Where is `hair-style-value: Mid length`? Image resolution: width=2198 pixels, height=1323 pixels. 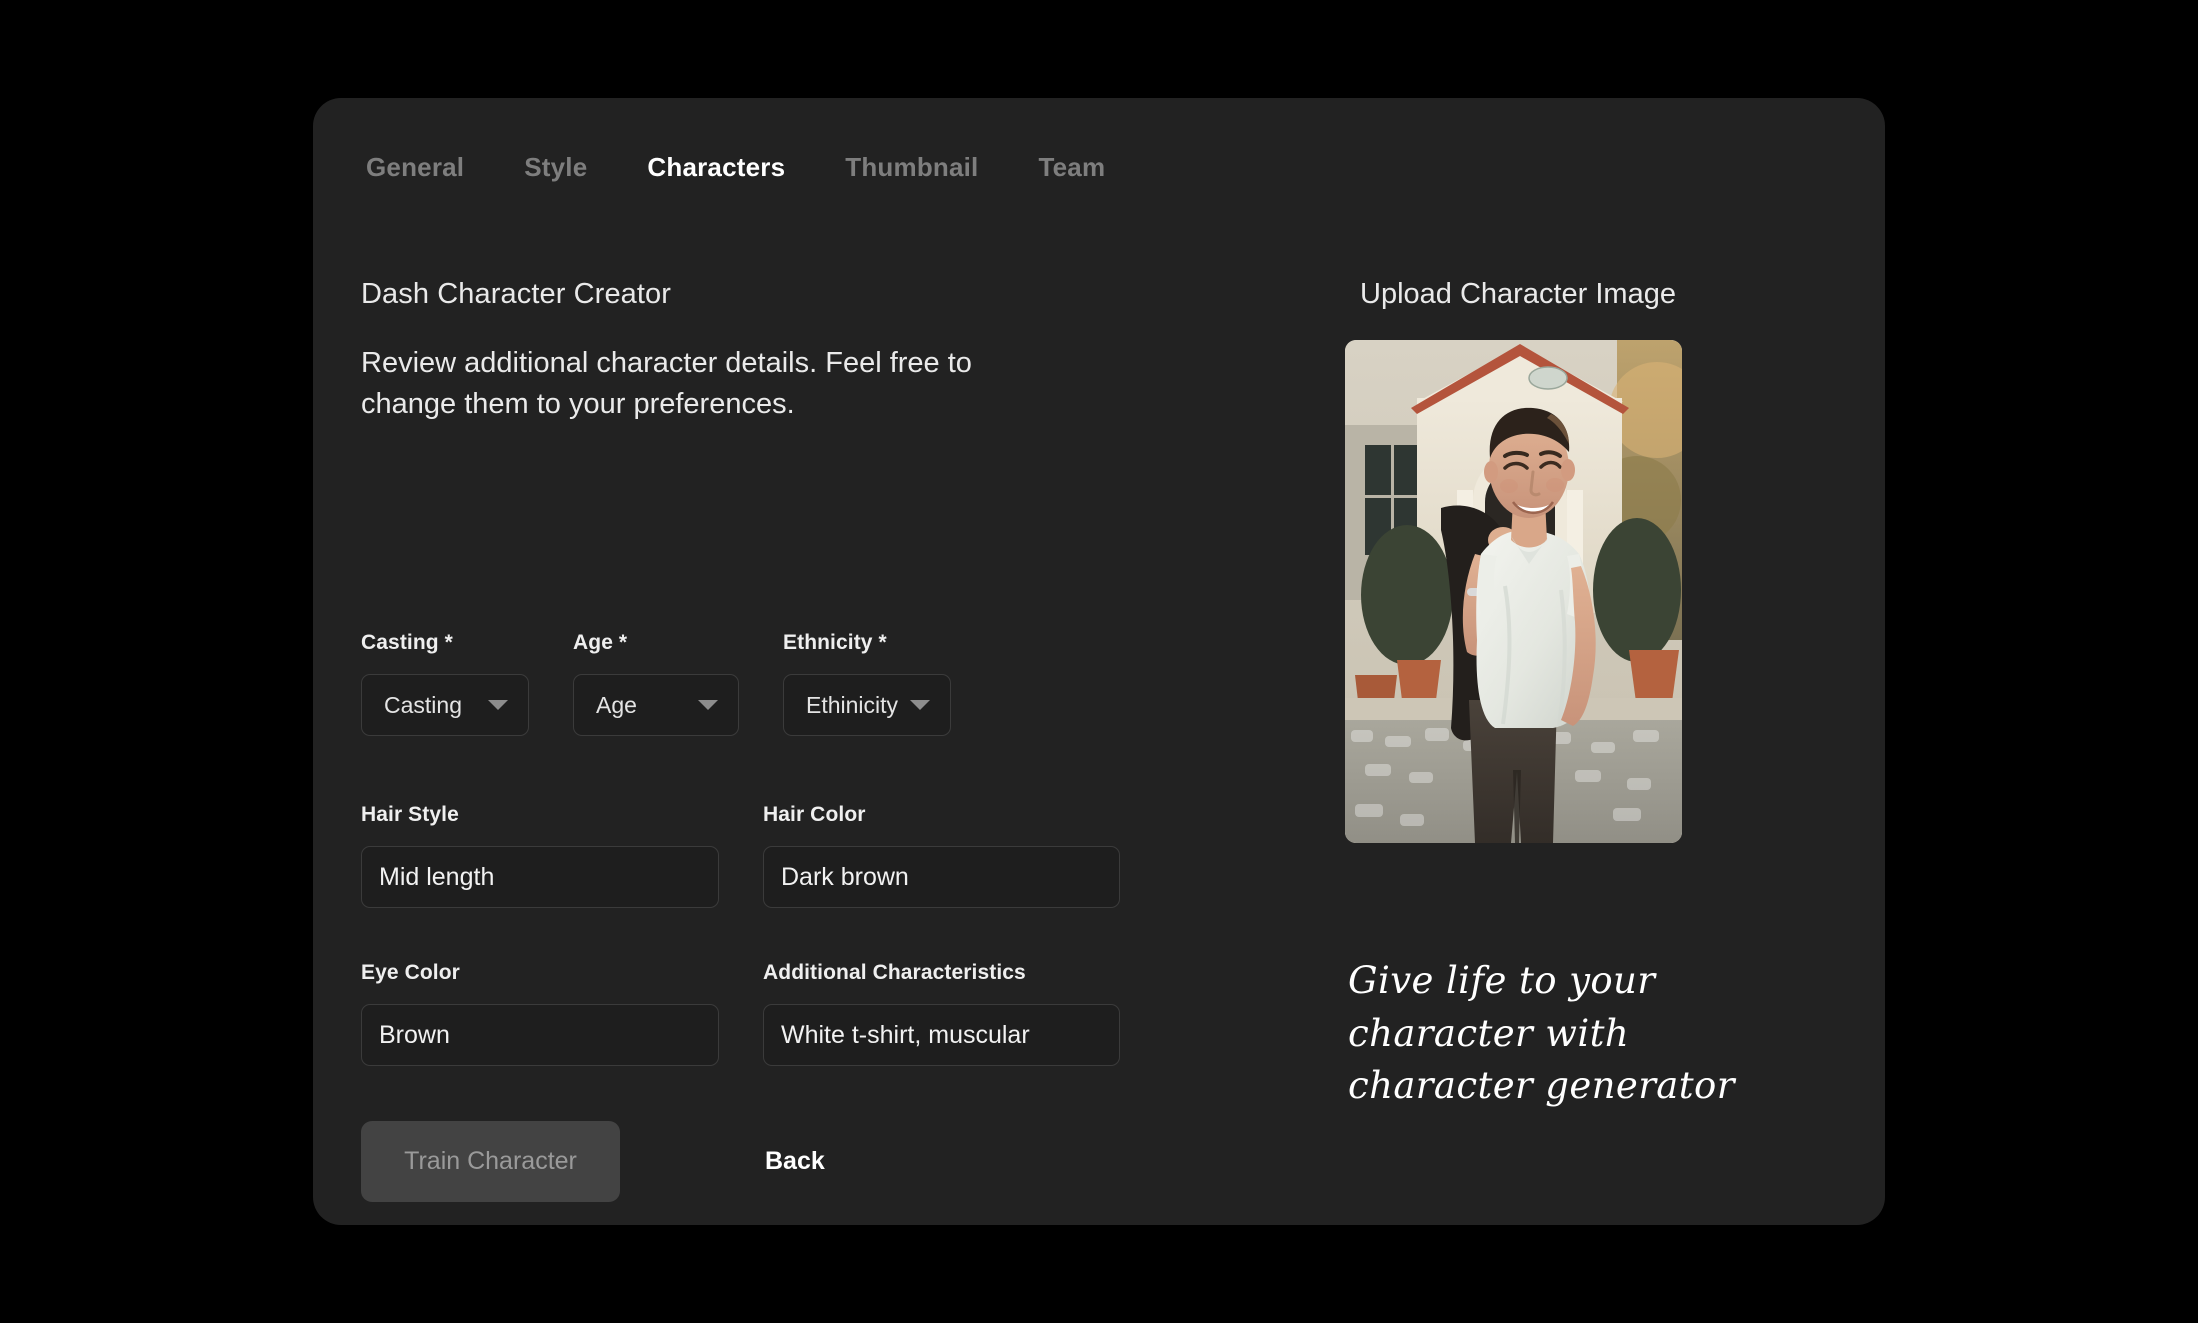 hair-style-value: Mid length is located at coordinates (437, 876).